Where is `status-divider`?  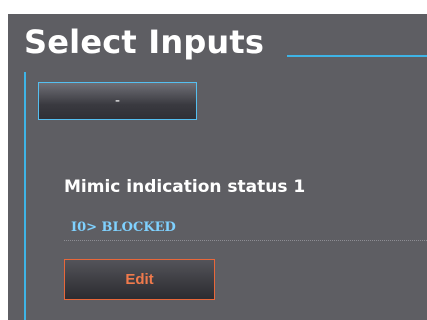
status-divider is located at coordinates (245, 240).